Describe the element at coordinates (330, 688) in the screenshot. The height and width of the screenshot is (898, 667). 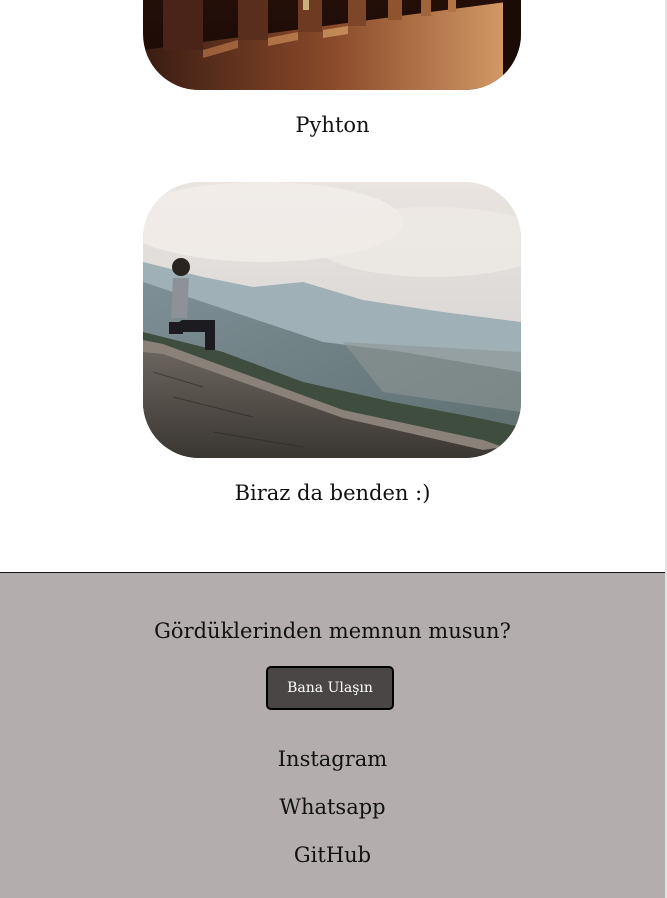
I see `contact-button: Bana Ulaşın` at that location.